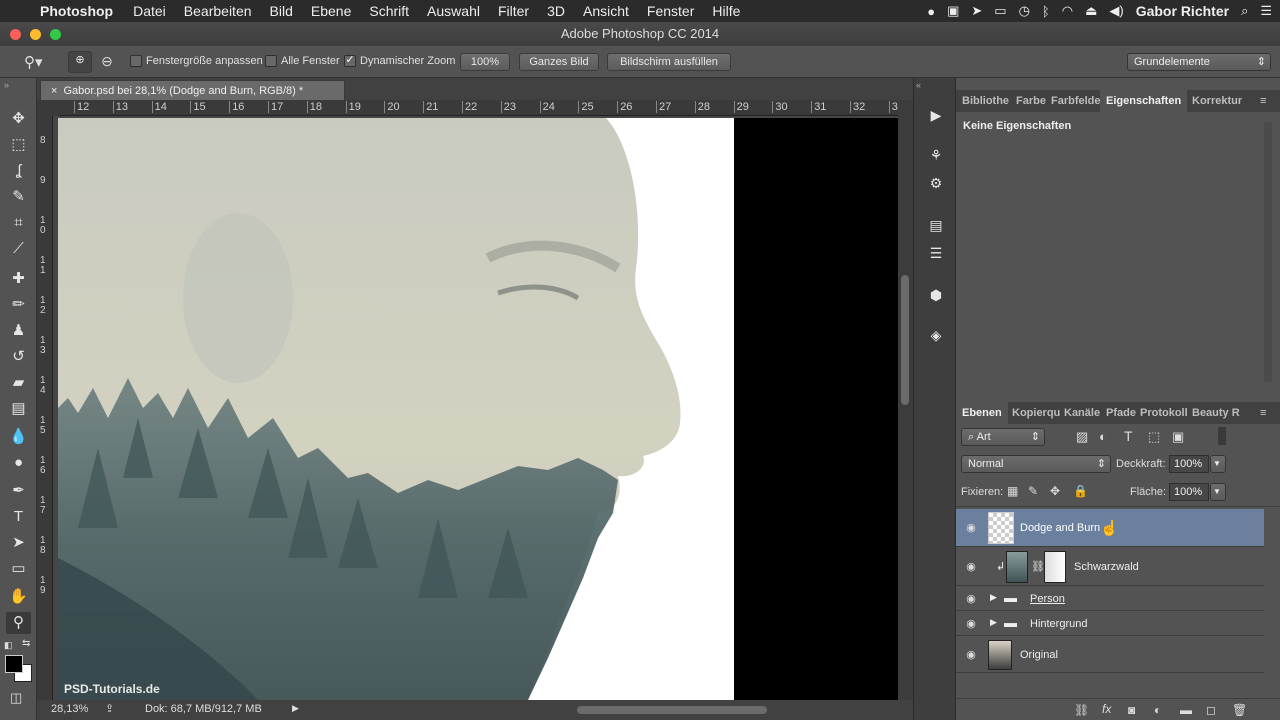  What do you see at coordinates (76, 11) in the screenshot?
I see `menu-app-name: Photoshop` at bounding box center [76, 11].